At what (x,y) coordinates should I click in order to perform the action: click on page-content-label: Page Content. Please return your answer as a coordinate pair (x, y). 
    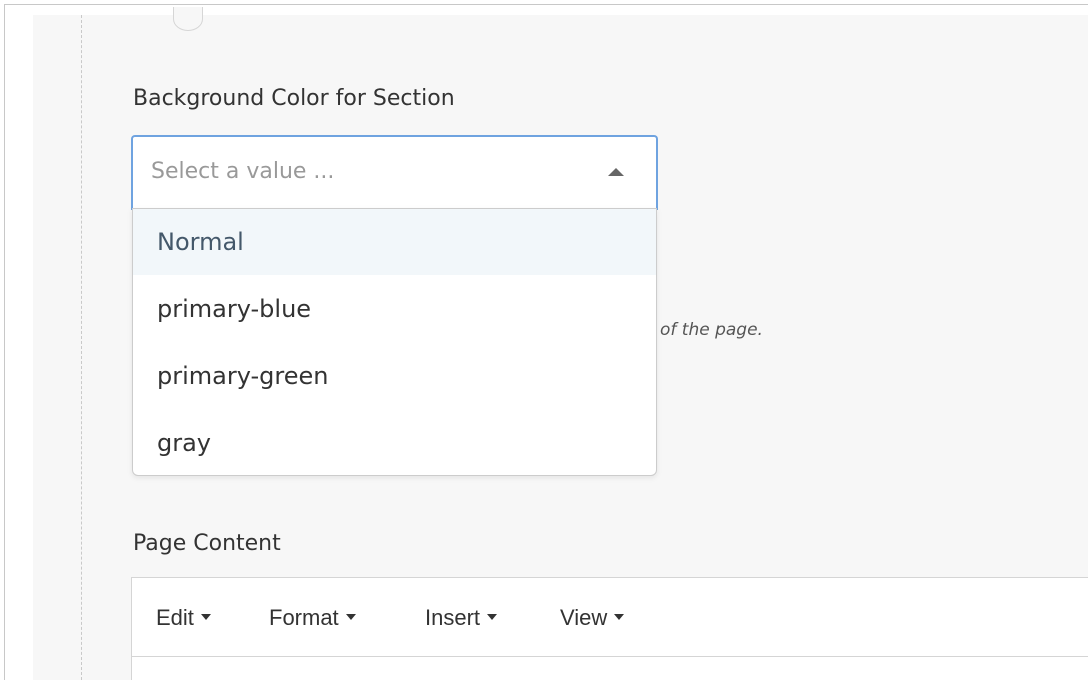
    Looking at the image, I should click on (207, 543).